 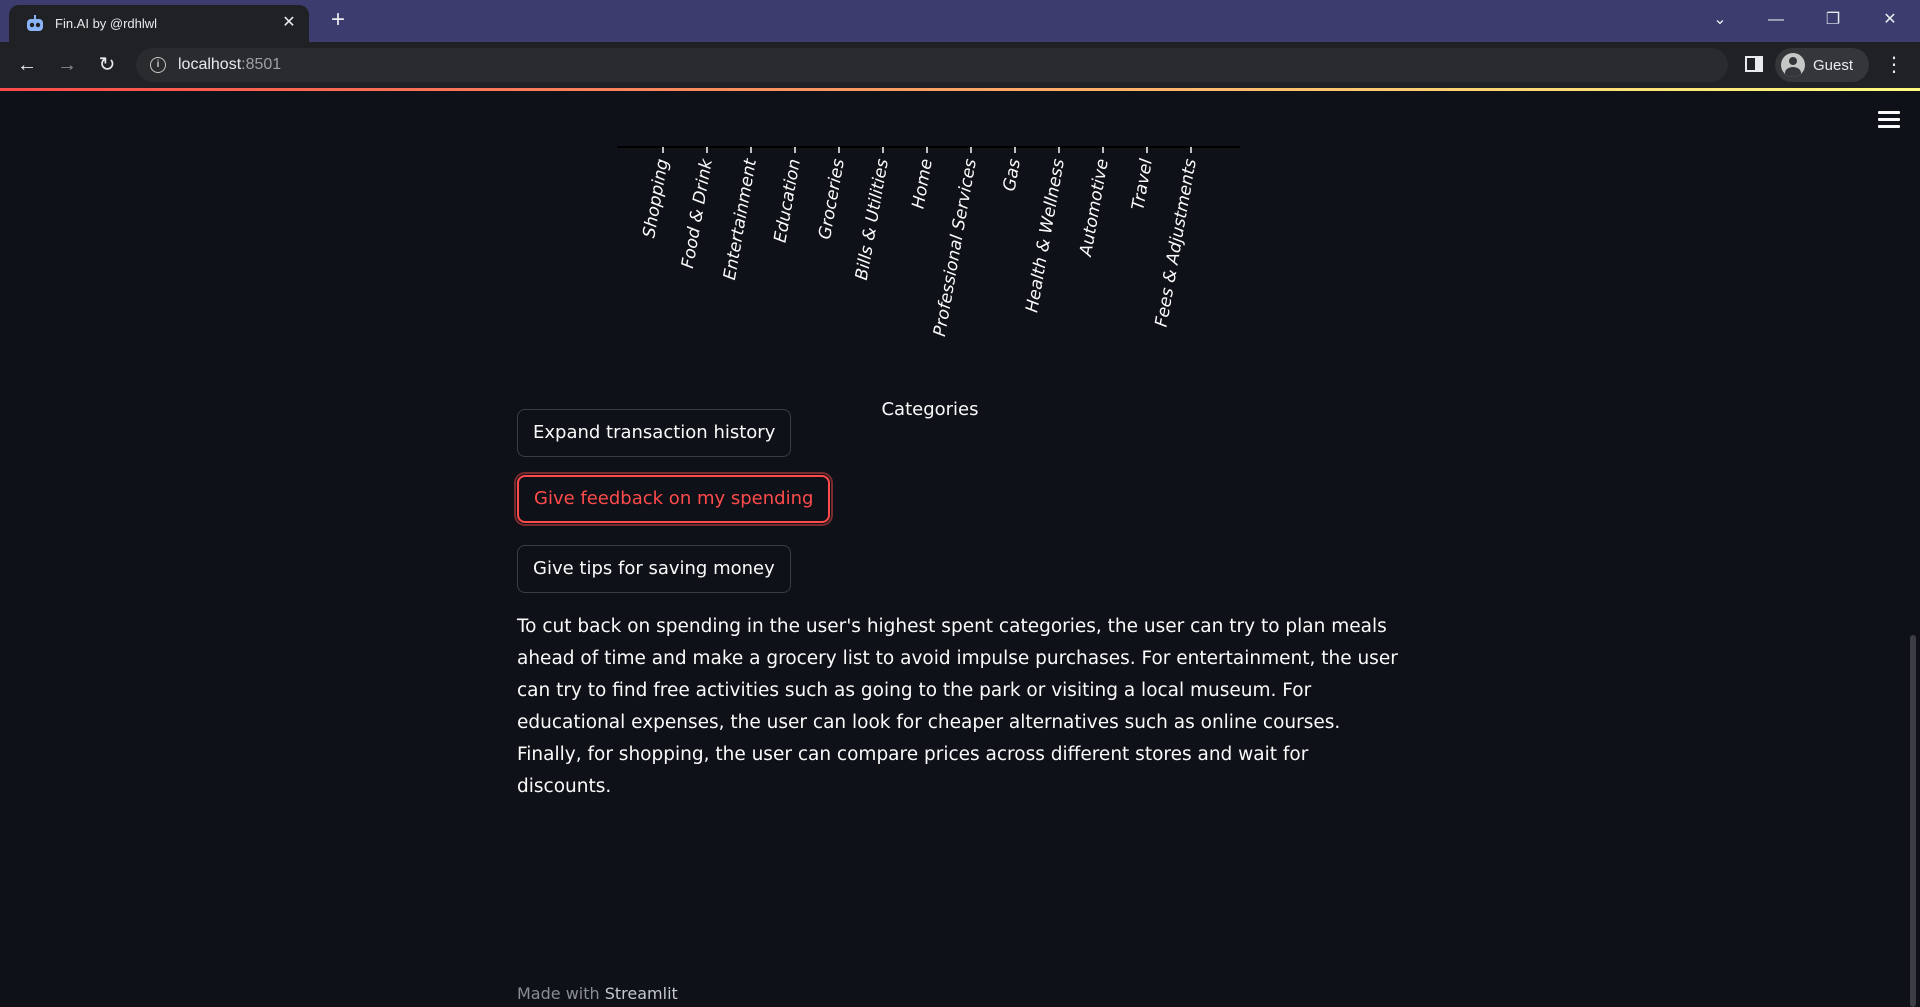 What do you see at coordinates (1142, 184) in the screenshot?
I see `x-tick-label: Travel` at bounding box center [1142, 184].